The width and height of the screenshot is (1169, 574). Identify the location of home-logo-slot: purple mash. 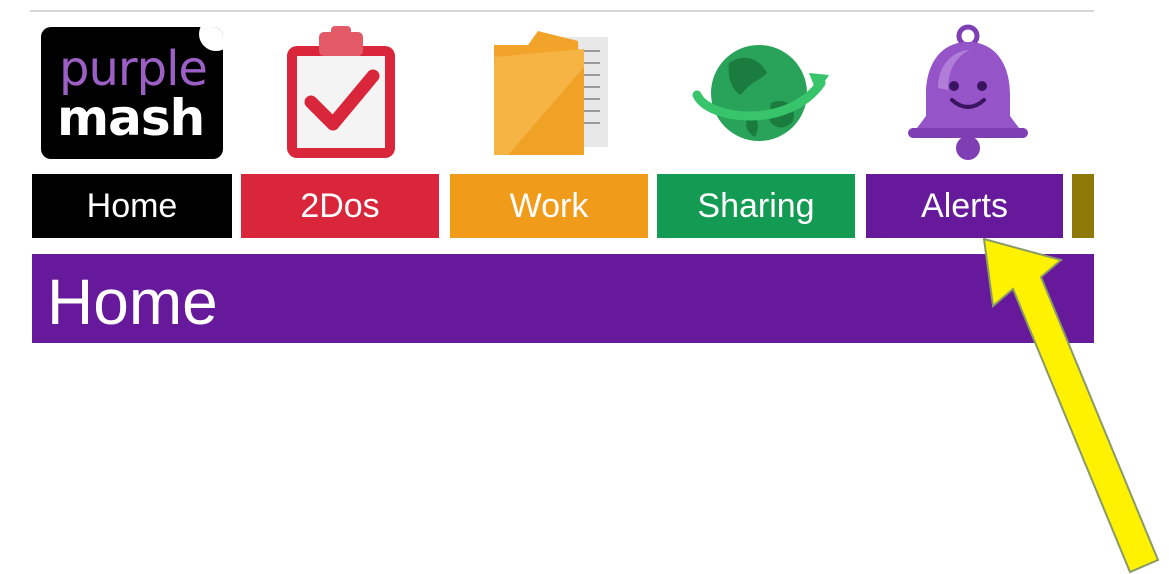
(132, 93).